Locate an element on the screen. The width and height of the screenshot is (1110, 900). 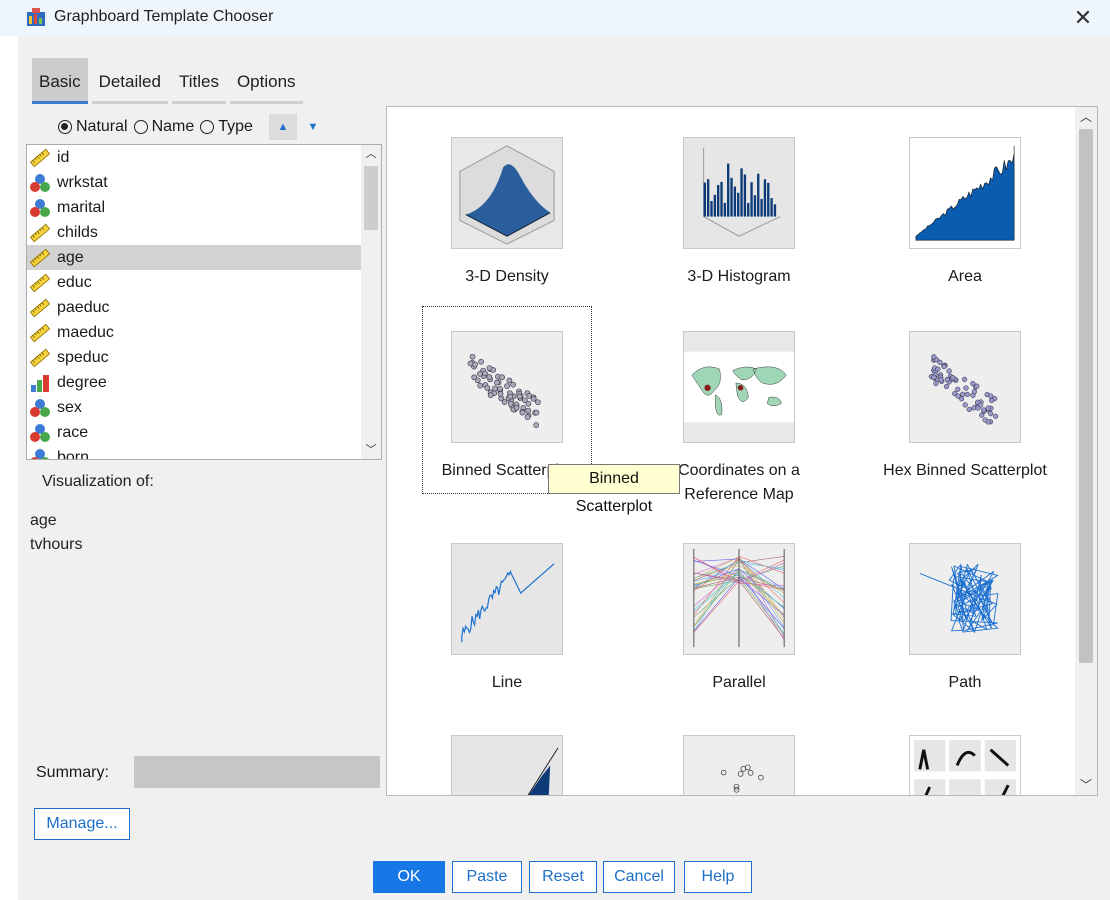
reset-button: Reset is located at coordinates (563, 877).